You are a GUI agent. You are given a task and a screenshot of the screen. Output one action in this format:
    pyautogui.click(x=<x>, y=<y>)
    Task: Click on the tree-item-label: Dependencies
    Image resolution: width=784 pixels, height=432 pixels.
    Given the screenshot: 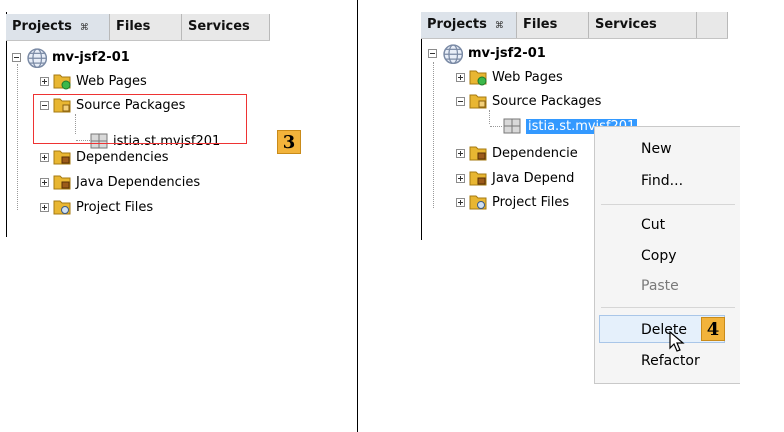 What is the action you would take?
    pyautogui.click(x=122, y=157)
    